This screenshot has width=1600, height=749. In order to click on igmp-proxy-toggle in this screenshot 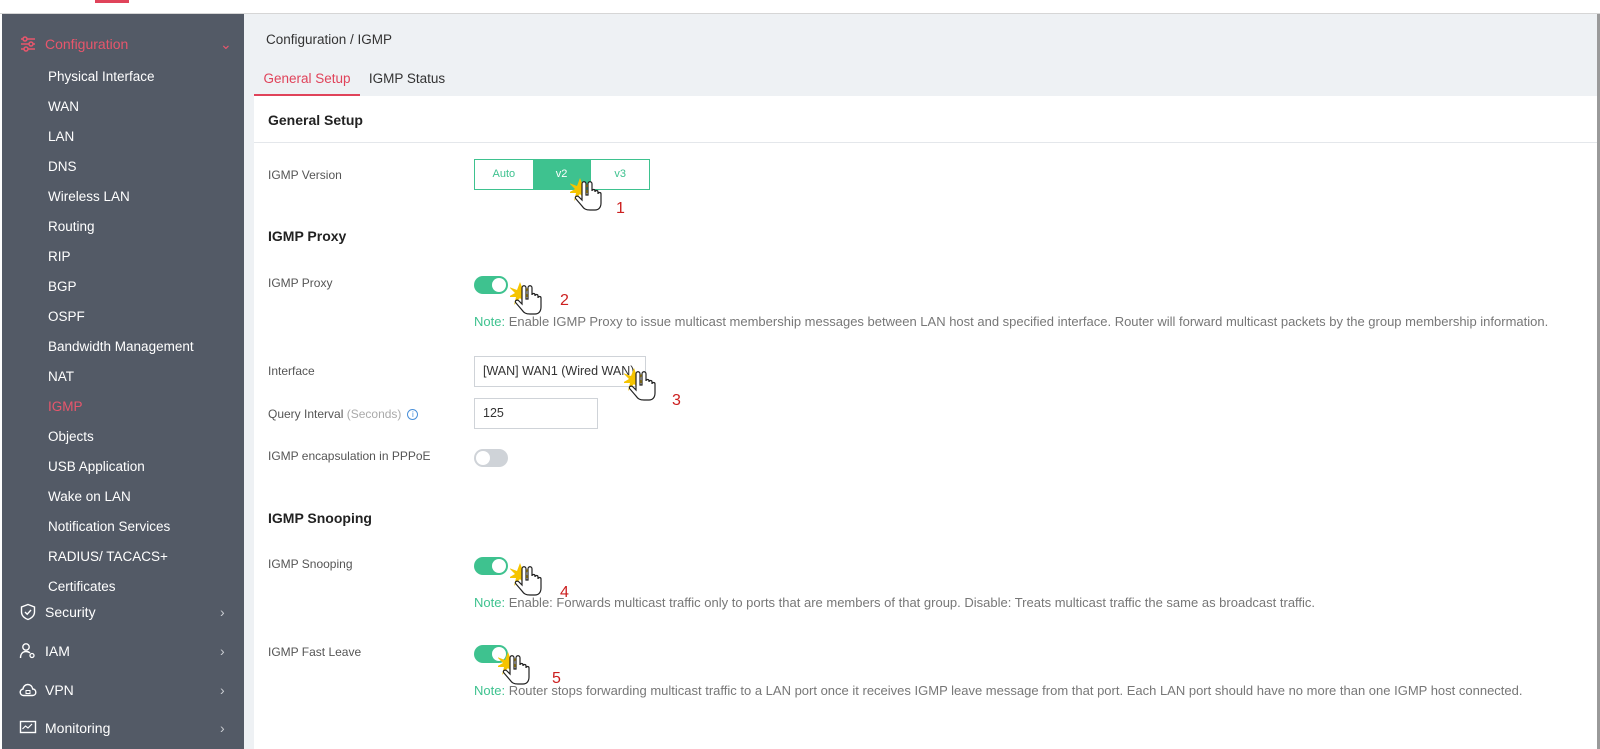, I will do `click(491, 285)`.